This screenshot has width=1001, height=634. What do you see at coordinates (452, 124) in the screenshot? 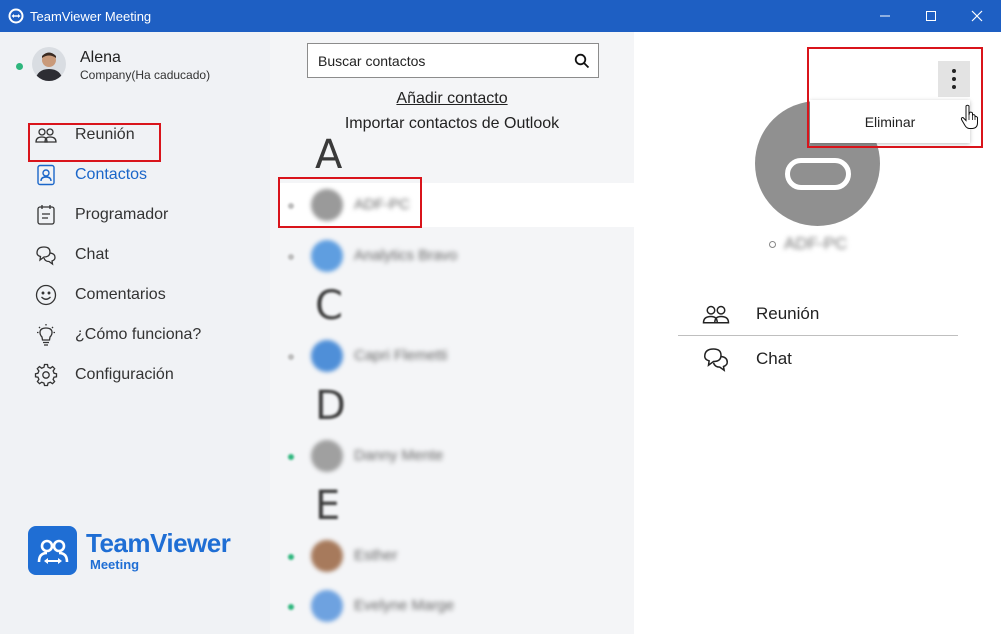
I see `import-outlook-link: Importar contactos de Outlook` at bounding box center [452, 124].